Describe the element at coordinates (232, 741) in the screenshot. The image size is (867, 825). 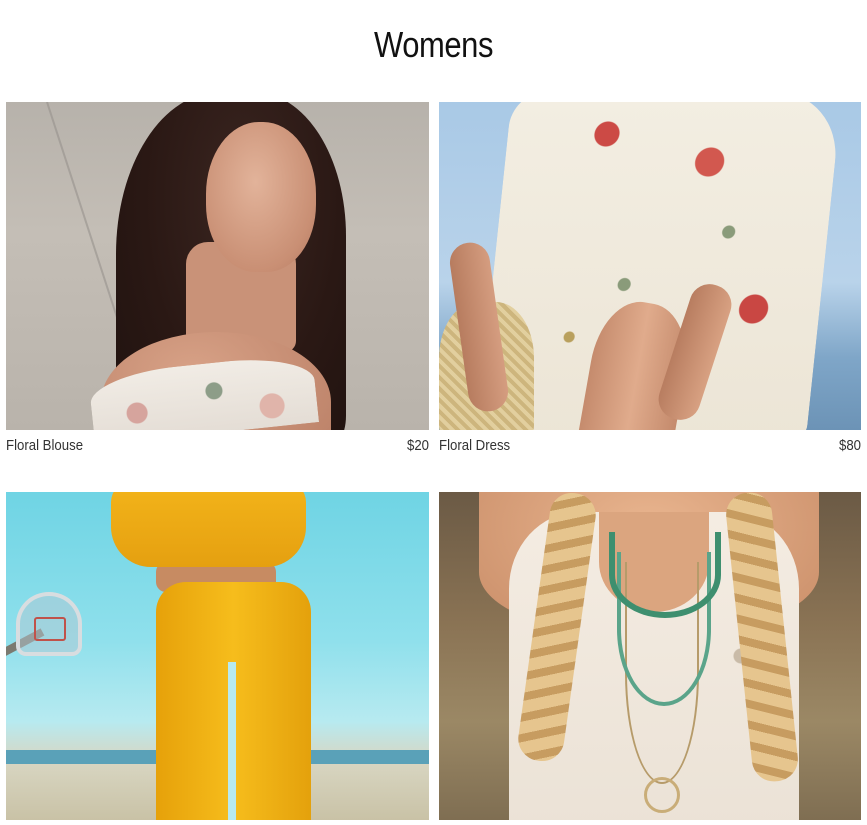
I see `pants-gap` at that location.